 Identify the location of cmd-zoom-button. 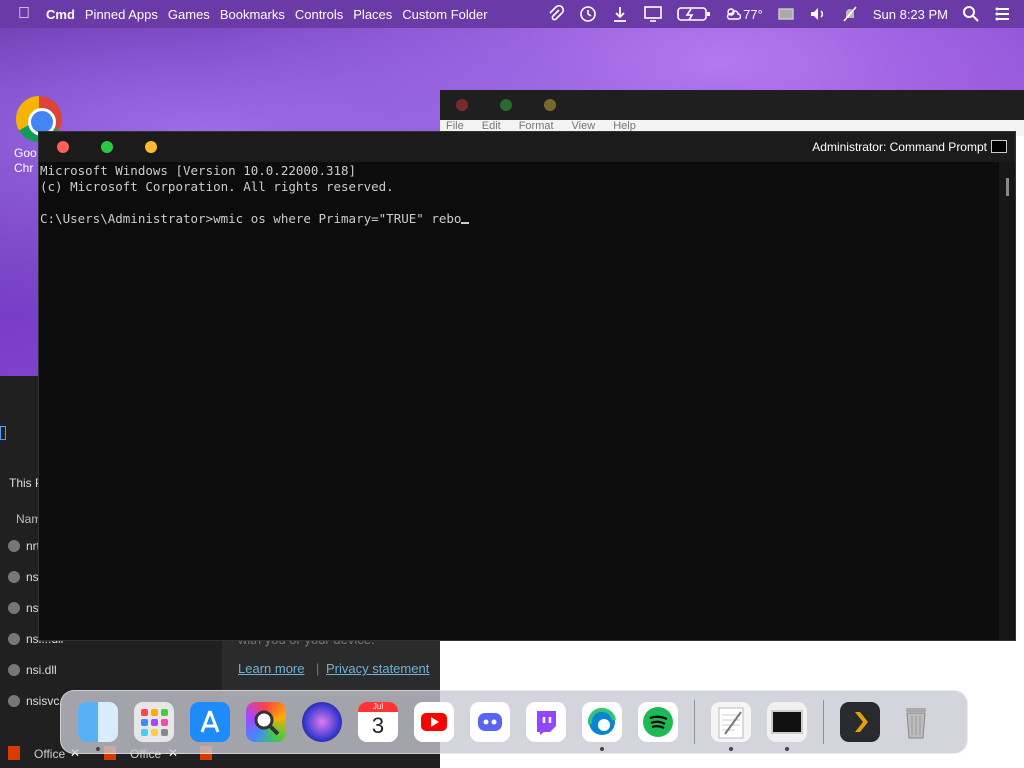
(107, 147).